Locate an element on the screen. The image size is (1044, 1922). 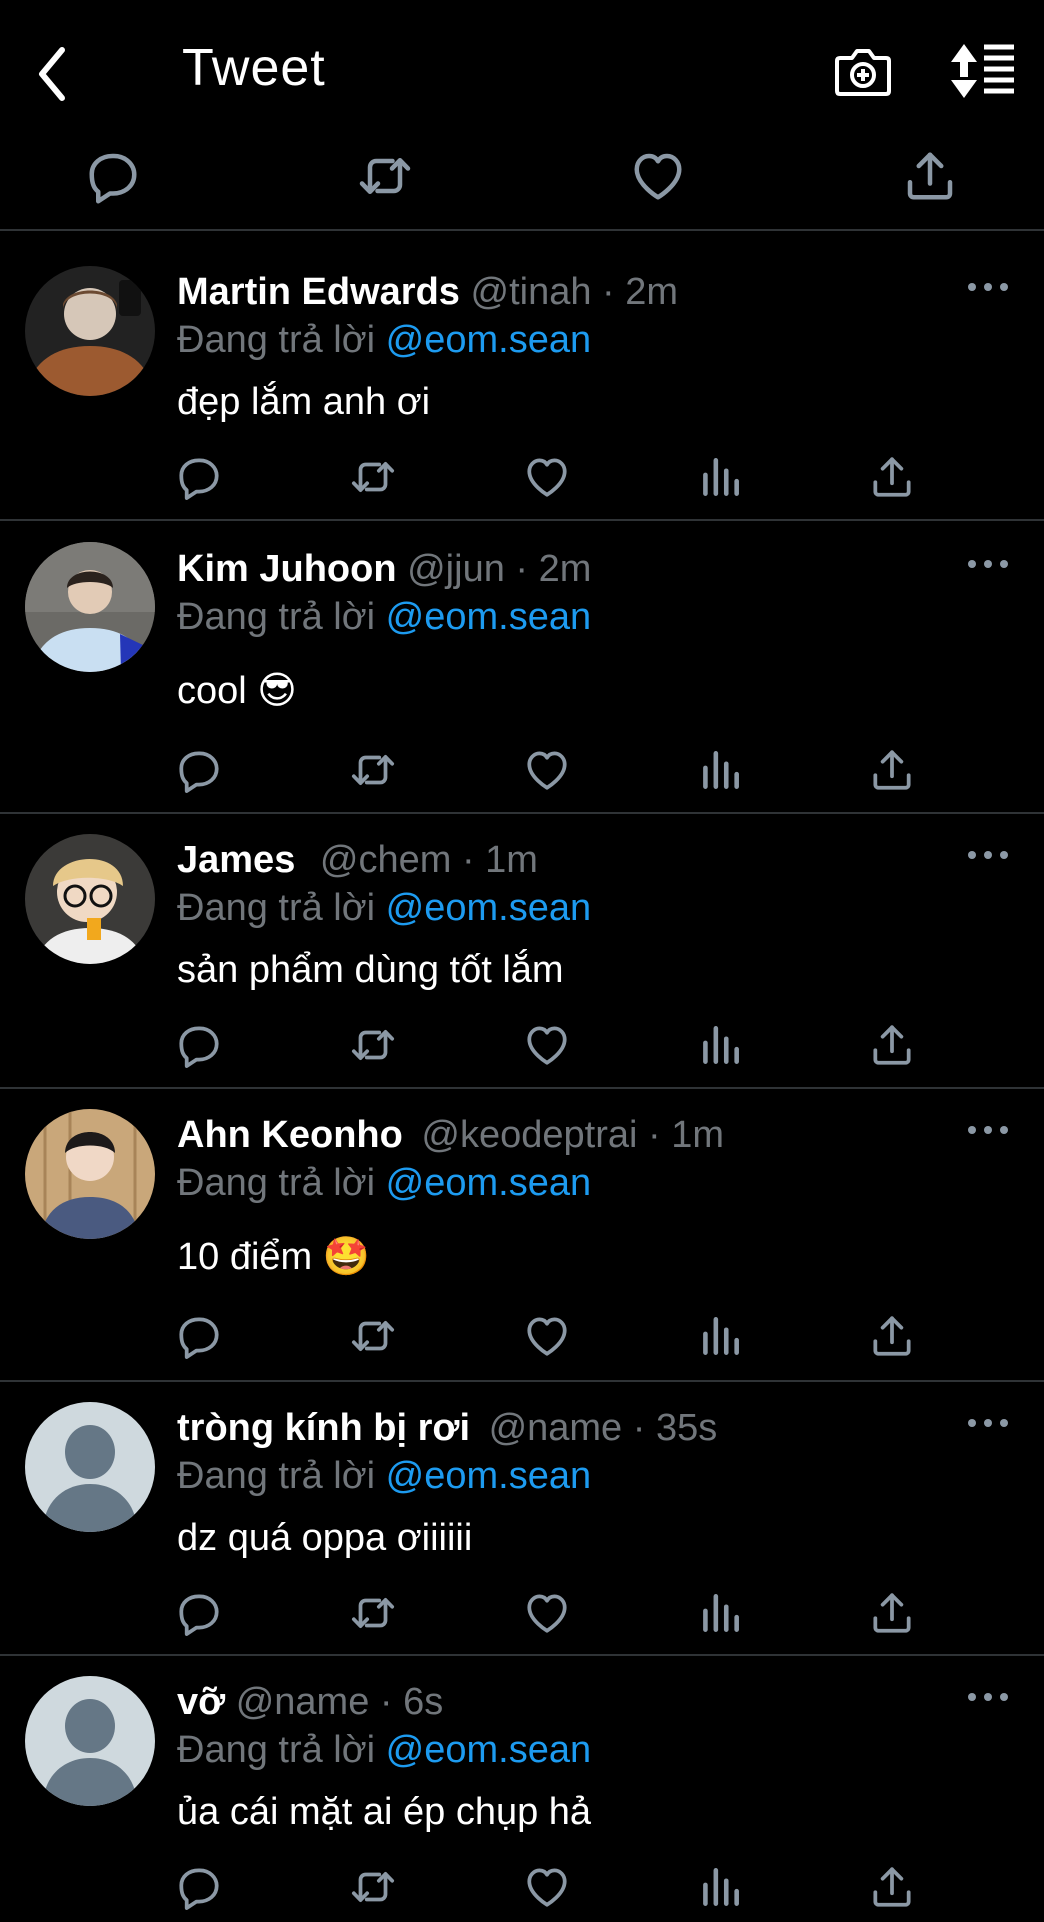
default-avatar-icon is located at coordinates (90, 1467).